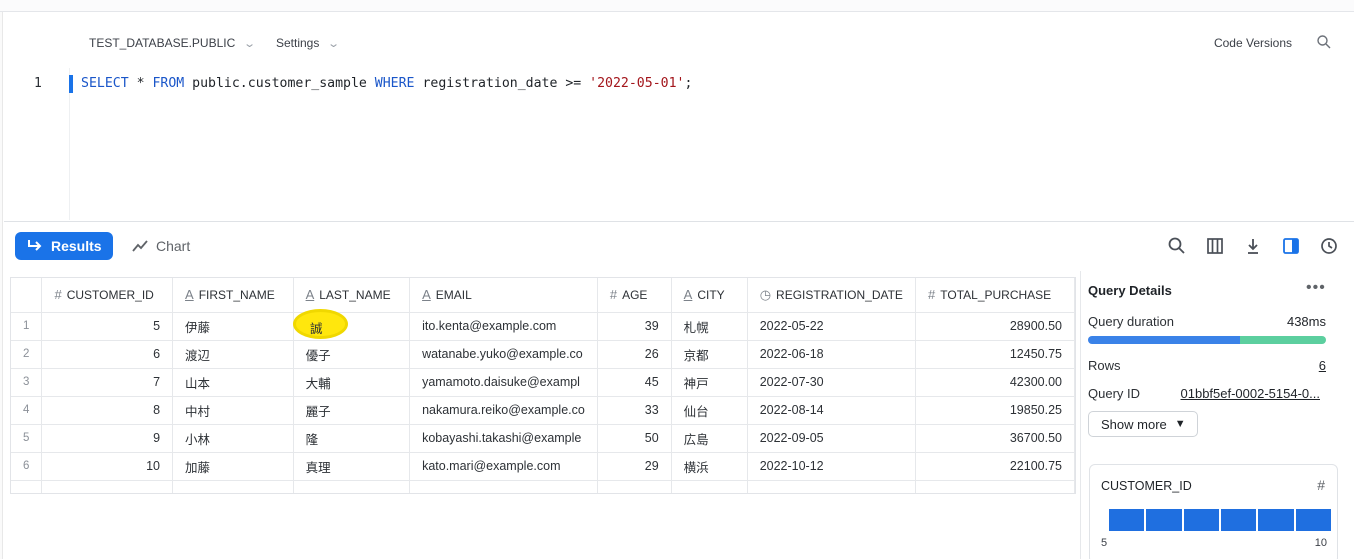 The width and height of the screenshot is (1354, 559). Describe the element at coordinates (995, 326) in the screenshot. I see `table-cell: 28900.50` at that location.